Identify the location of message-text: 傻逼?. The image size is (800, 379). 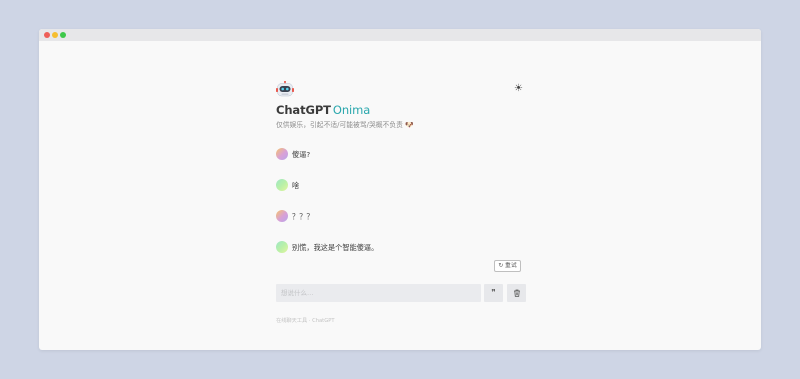
(301, 154).